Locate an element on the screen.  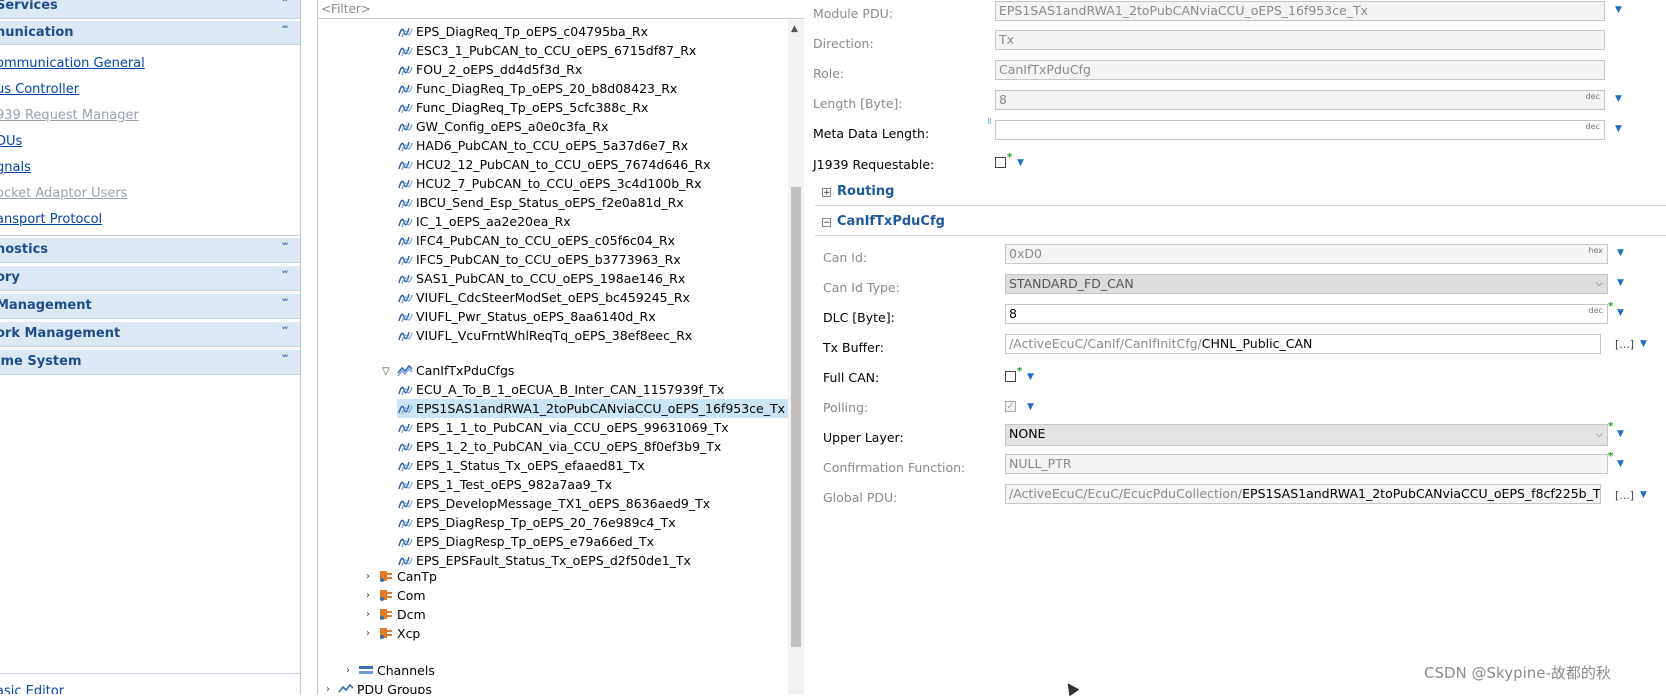
tree-node: IFC4_PubCAN_to_CCU_oEPS_c05f6c04_Rx is located at coordinates (538, 240).